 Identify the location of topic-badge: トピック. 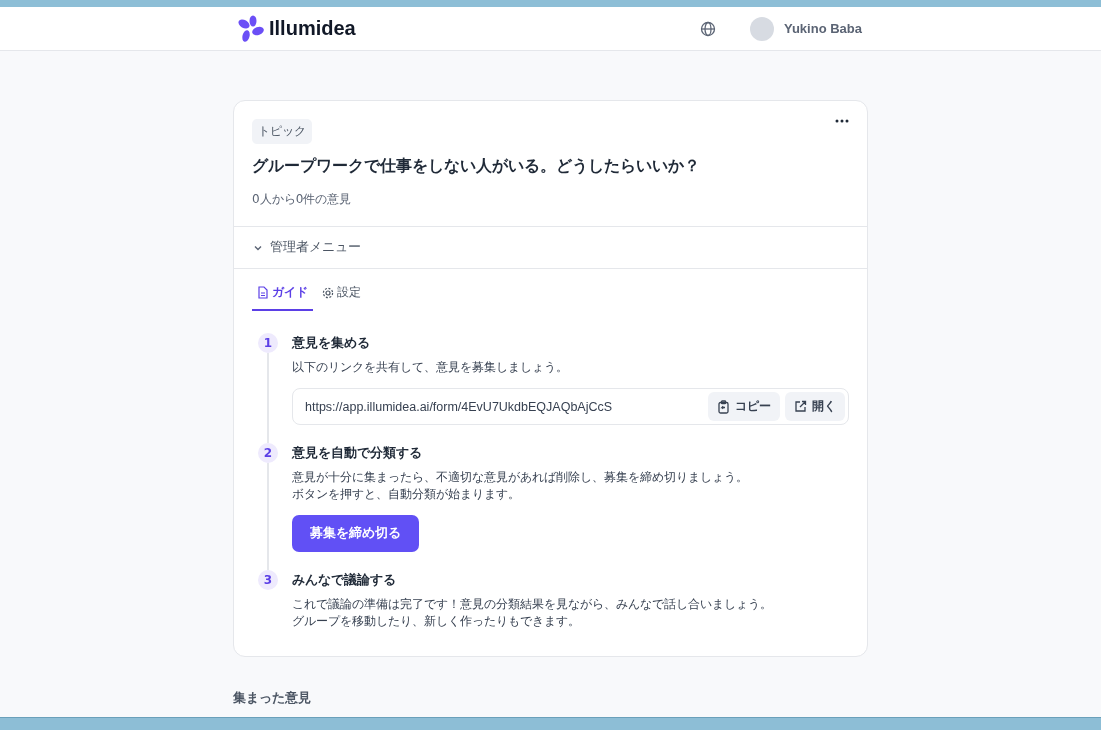
(282, 131).